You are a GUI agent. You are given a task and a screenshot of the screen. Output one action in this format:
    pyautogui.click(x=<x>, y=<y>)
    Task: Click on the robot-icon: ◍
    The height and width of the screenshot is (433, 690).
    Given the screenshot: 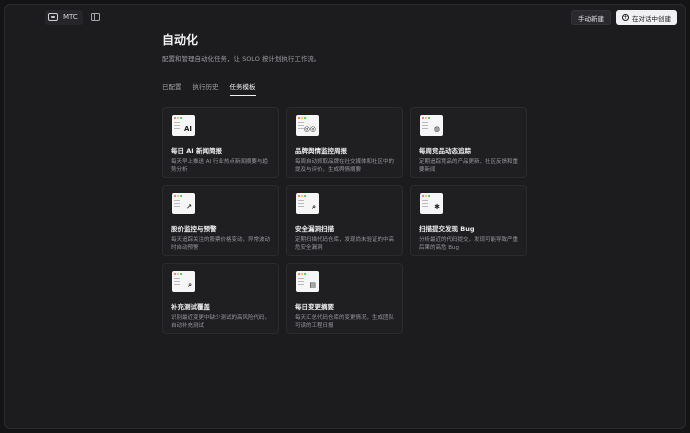 What is the action you would take?
    pyautogui.click(x=431, y=125)
    